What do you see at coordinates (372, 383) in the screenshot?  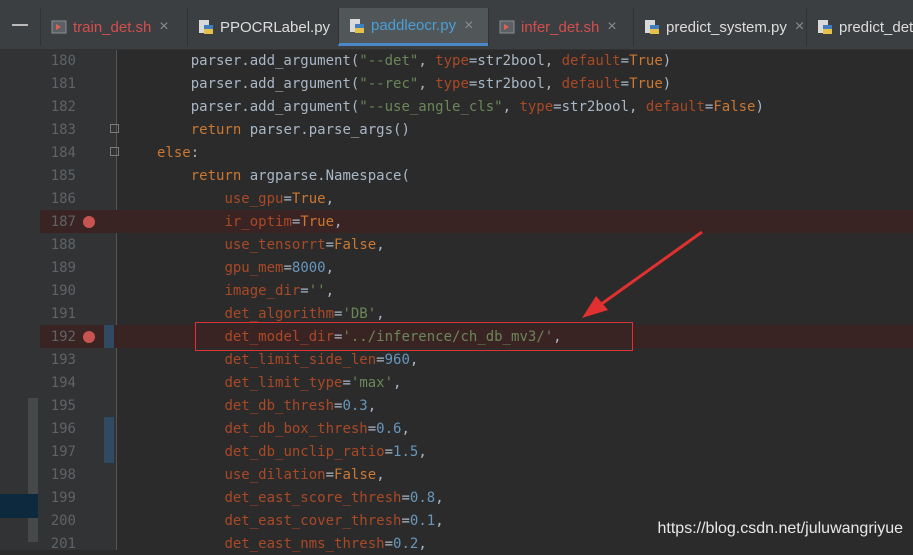 I see `code-token: 'max'` at bounding box center [372, 383].